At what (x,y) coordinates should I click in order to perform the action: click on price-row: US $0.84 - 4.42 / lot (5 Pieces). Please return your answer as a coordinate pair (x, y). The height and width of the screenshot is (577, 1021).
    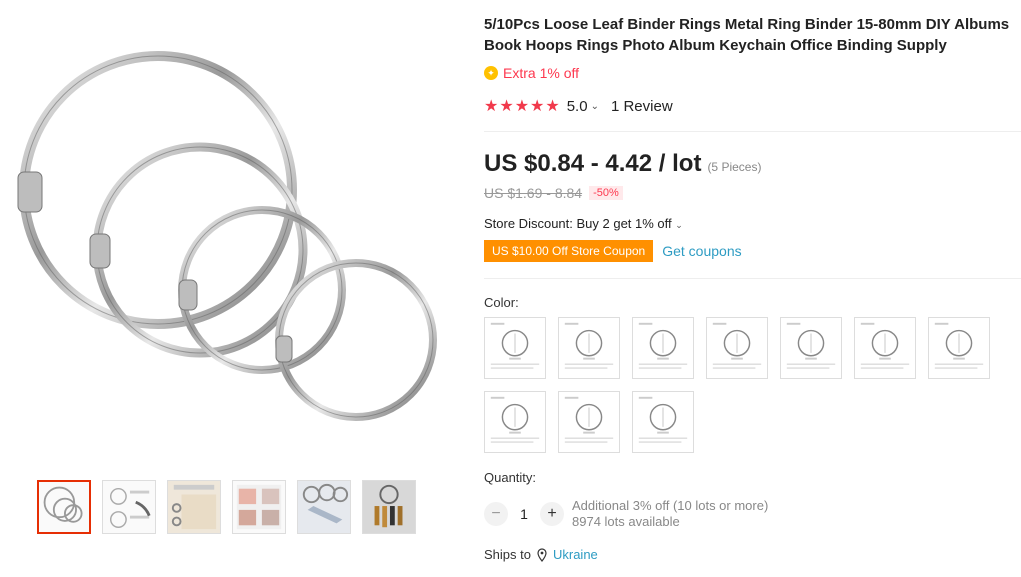
    Looking at the image, I should click on (622, 164).